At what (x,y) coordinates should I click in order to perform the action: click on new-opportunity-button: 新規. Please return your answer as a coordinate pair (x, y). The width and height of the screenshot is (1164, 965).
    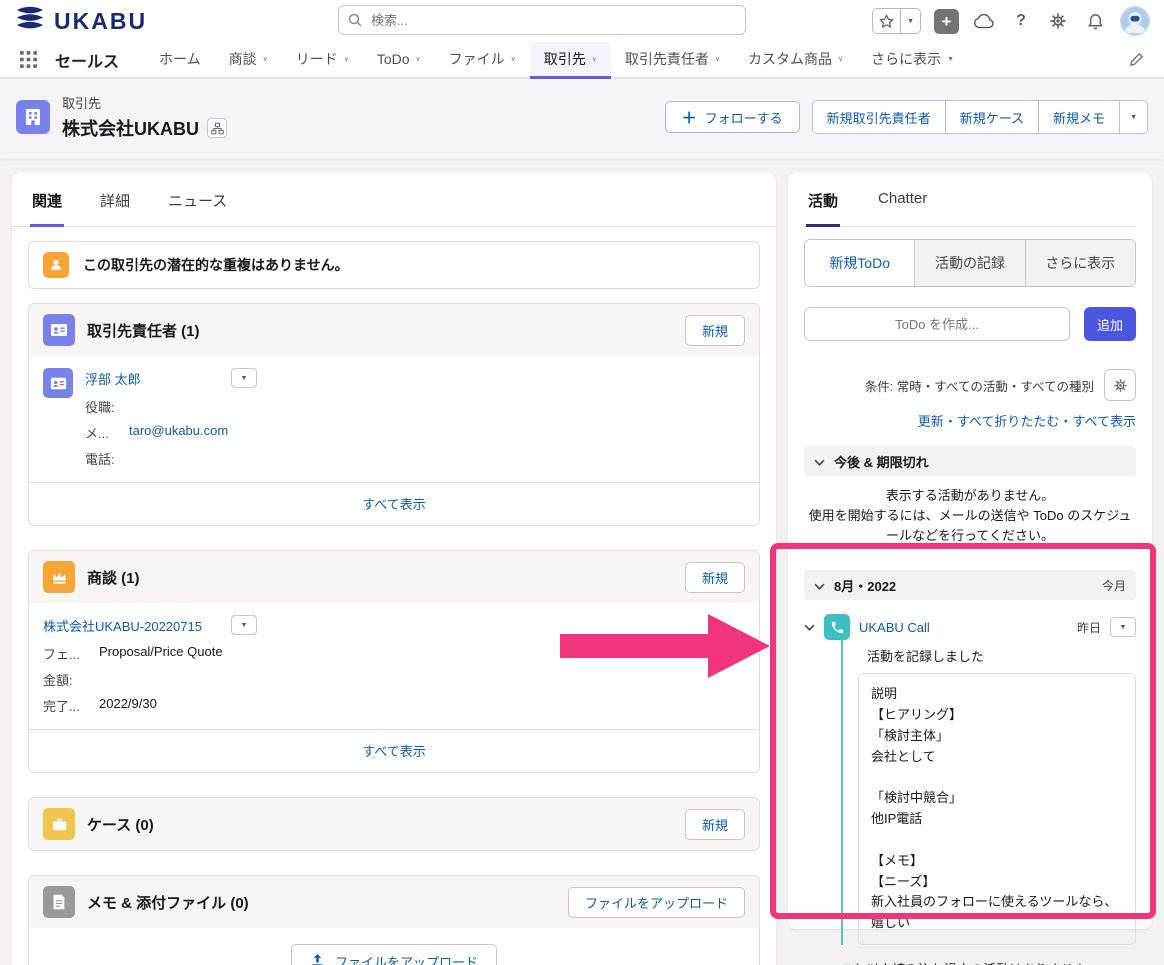
    Looking at the image, I should click on (714, 577).